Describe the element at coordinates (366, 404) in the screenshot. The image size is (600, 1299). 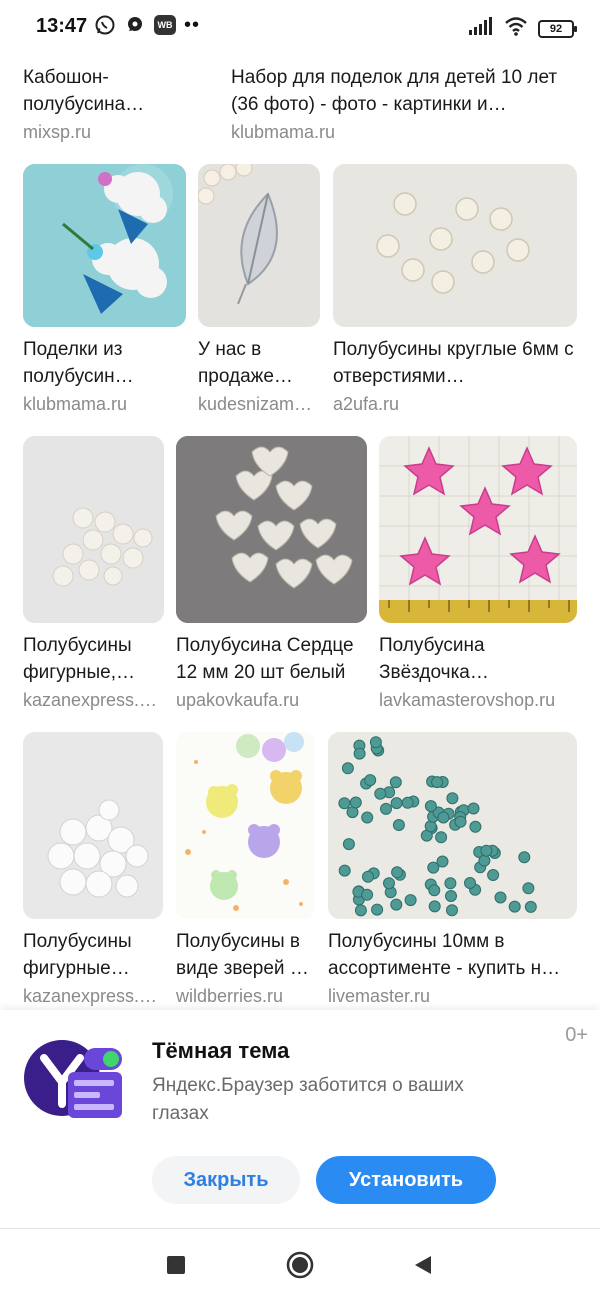
I see `result-source: a2ufa.ru` at that location.